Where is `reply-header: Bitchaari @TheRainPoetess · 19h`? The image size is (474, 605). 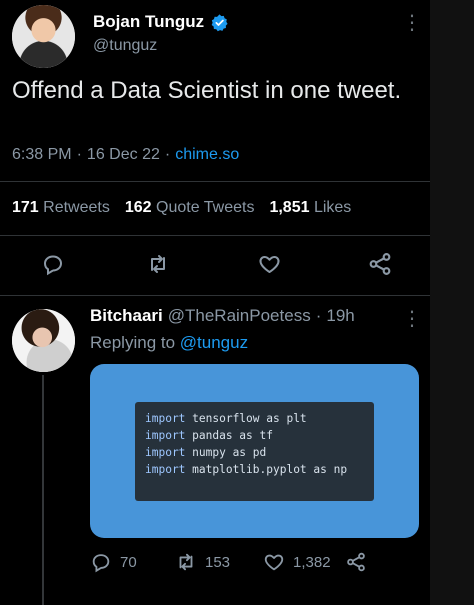
reply-header: Bitchaari @TheRainPoetess · 19h is located at coordinates (222, 316).